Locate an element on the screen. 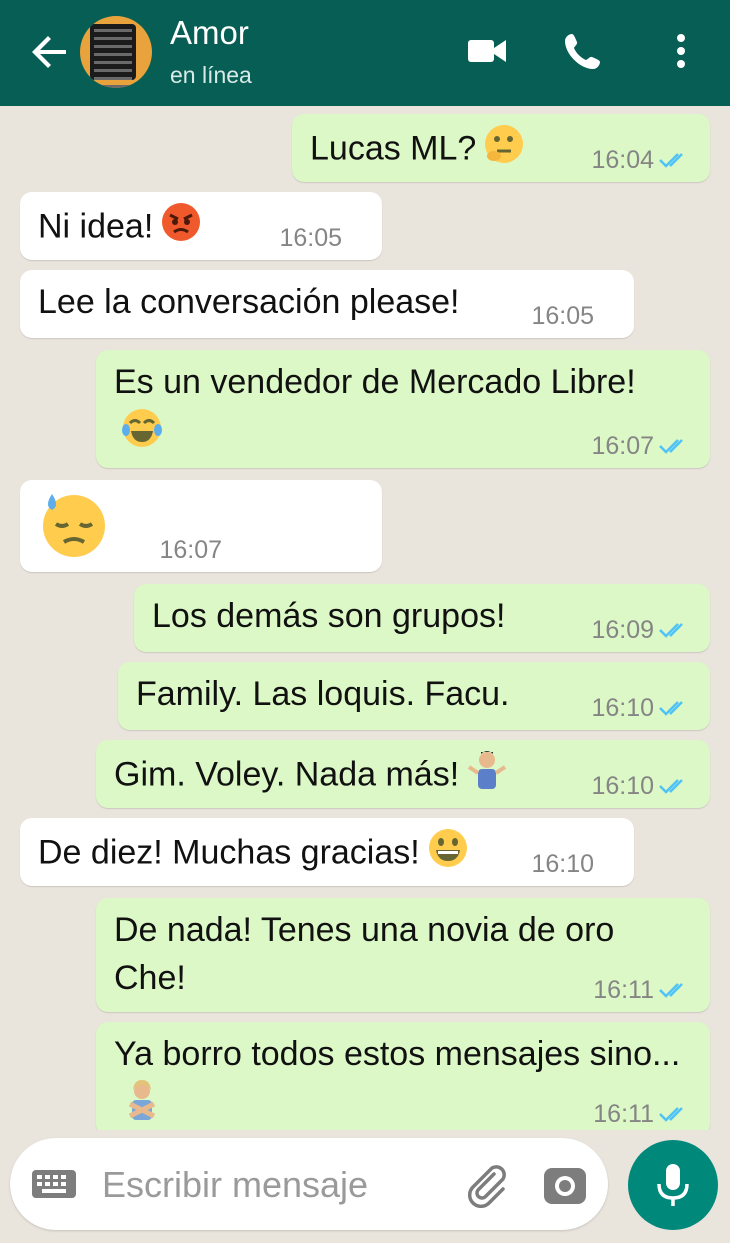  message-text: Es un vendedor de Mercado Libre! is located at coordinates (375, 382).